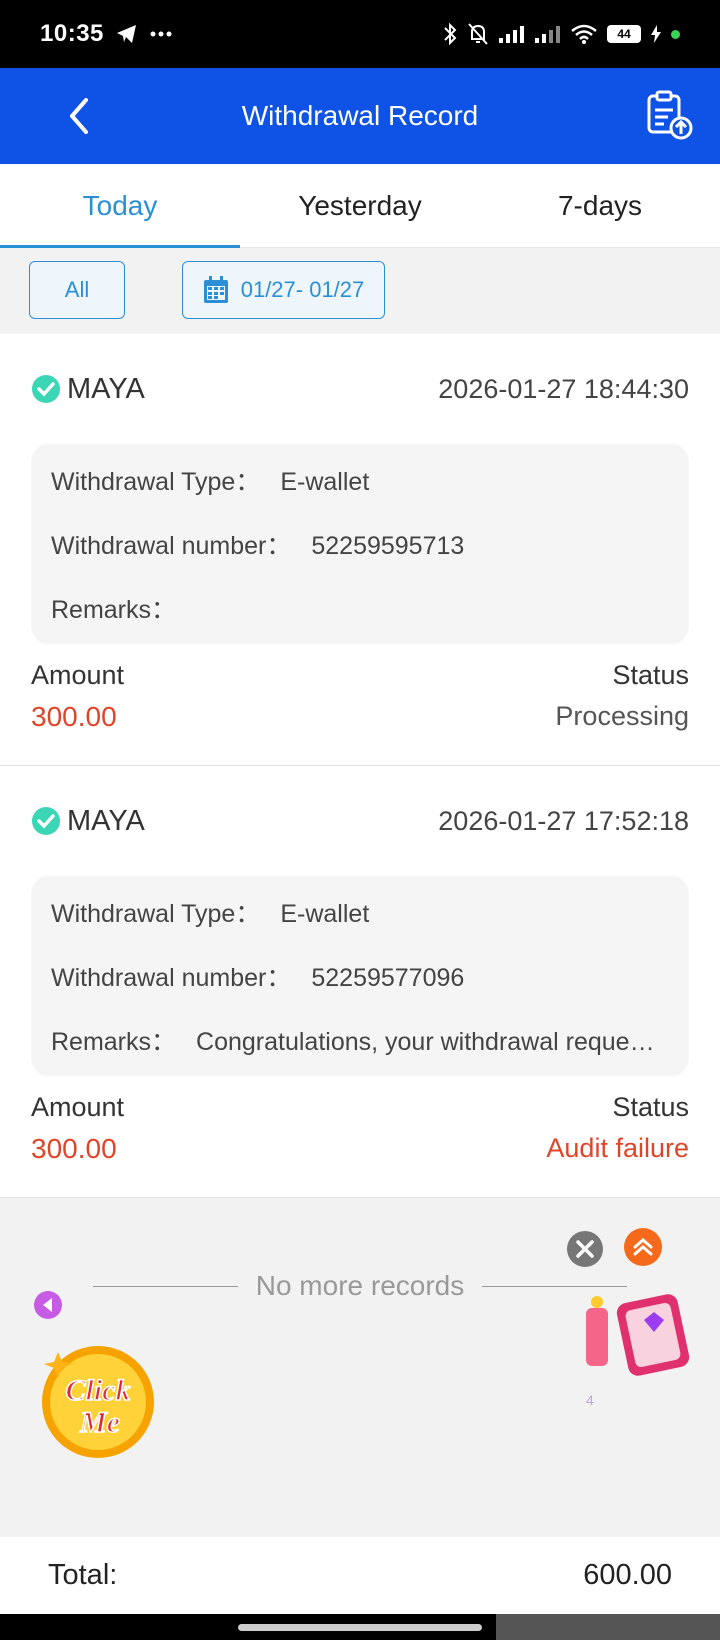 This screenshot has width=720, height=1640. I want to click on filter-bar: All 01/27- 01/27, so click(360, 291).